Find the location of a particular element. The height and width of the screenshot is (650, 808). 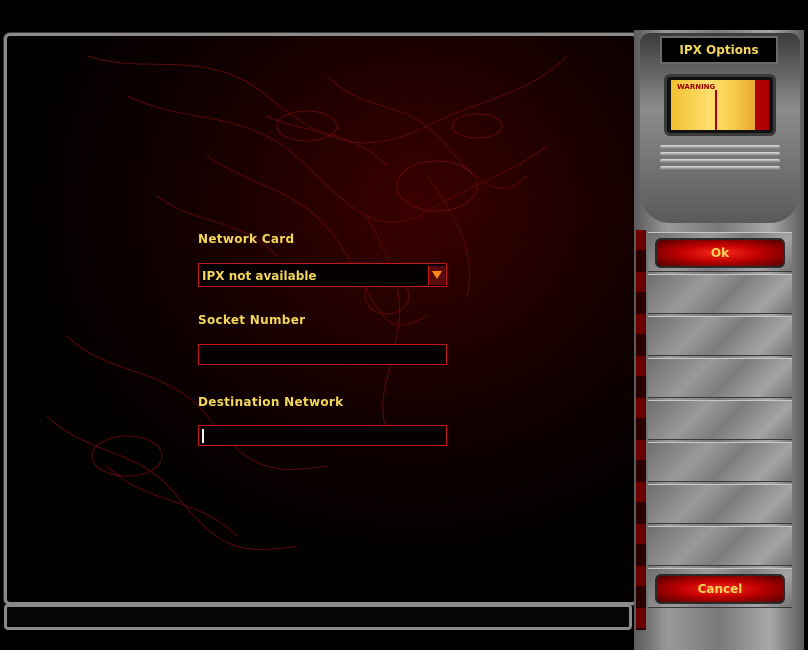

text-cursor is located at coordinates (203, 436).